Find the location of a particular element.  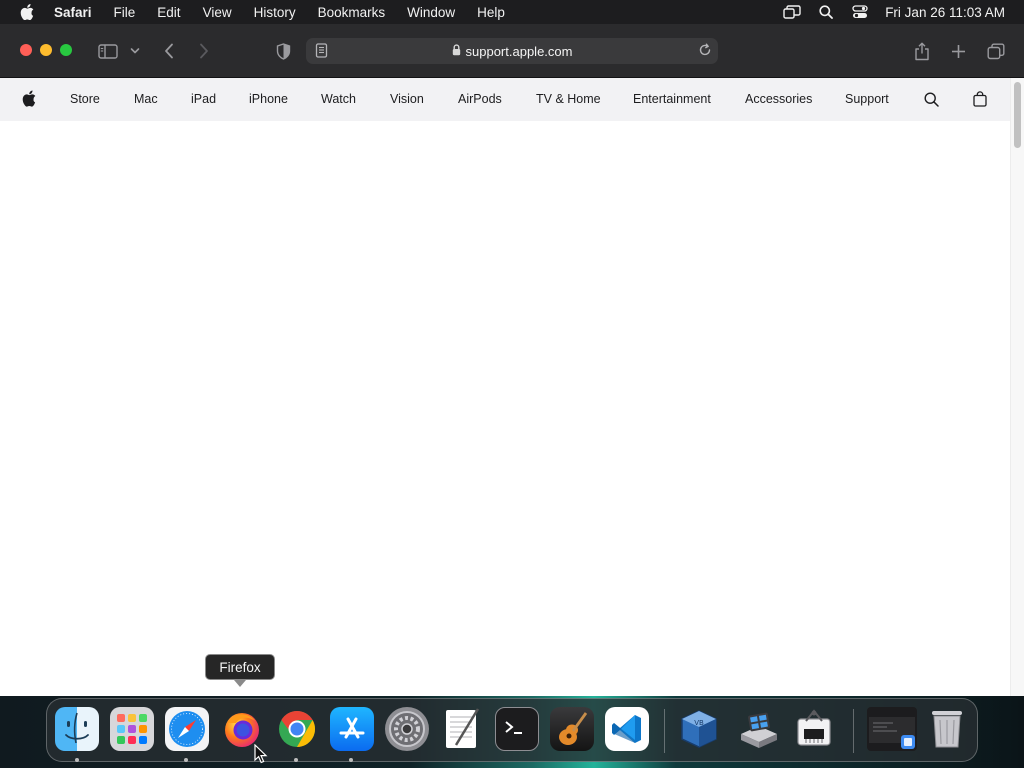

menubar-clock: Fri Jan 26 11:03 AM is located at coordinates (950, 12).